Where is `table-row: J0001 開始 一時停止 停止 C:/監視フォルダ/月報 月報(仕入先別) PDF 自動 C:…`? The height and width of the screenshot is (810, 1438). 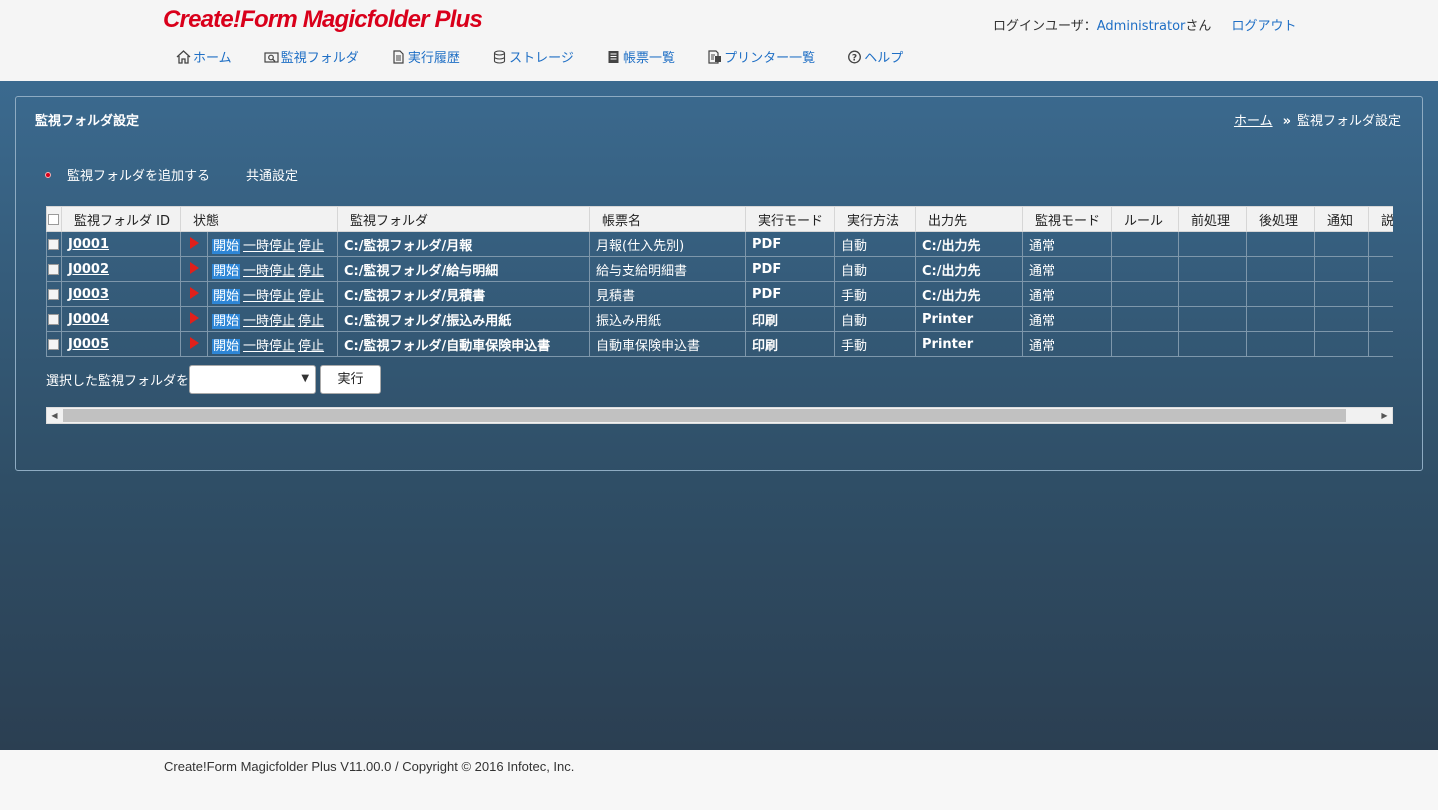
table-row: J0001 開始 一時停止 停止 C:/監視フォルダ/月報 月報(仕入先別) PDF 自動 C:… is located at coordinates (719, 244).